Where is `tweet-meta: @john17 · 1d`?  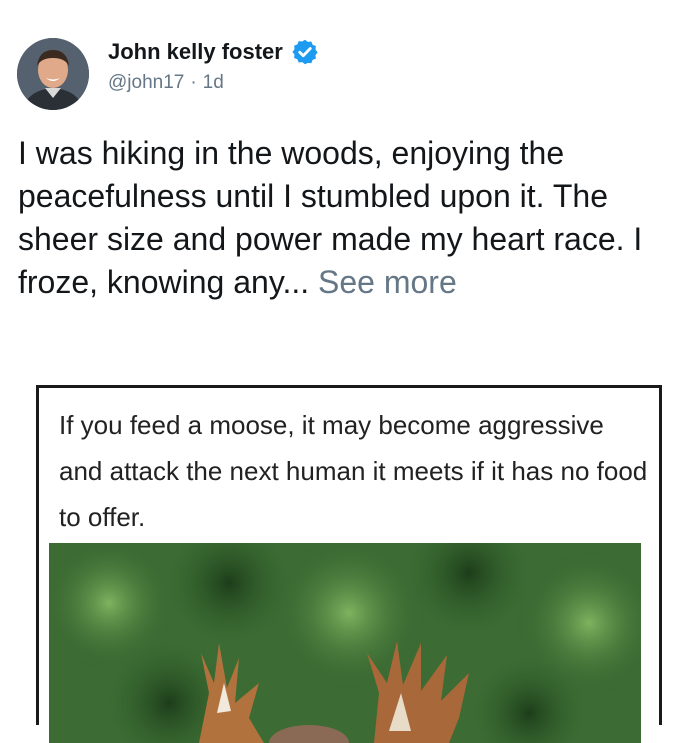
tweet-meta: @john17 · 1d is located at coordinates (166, 83).